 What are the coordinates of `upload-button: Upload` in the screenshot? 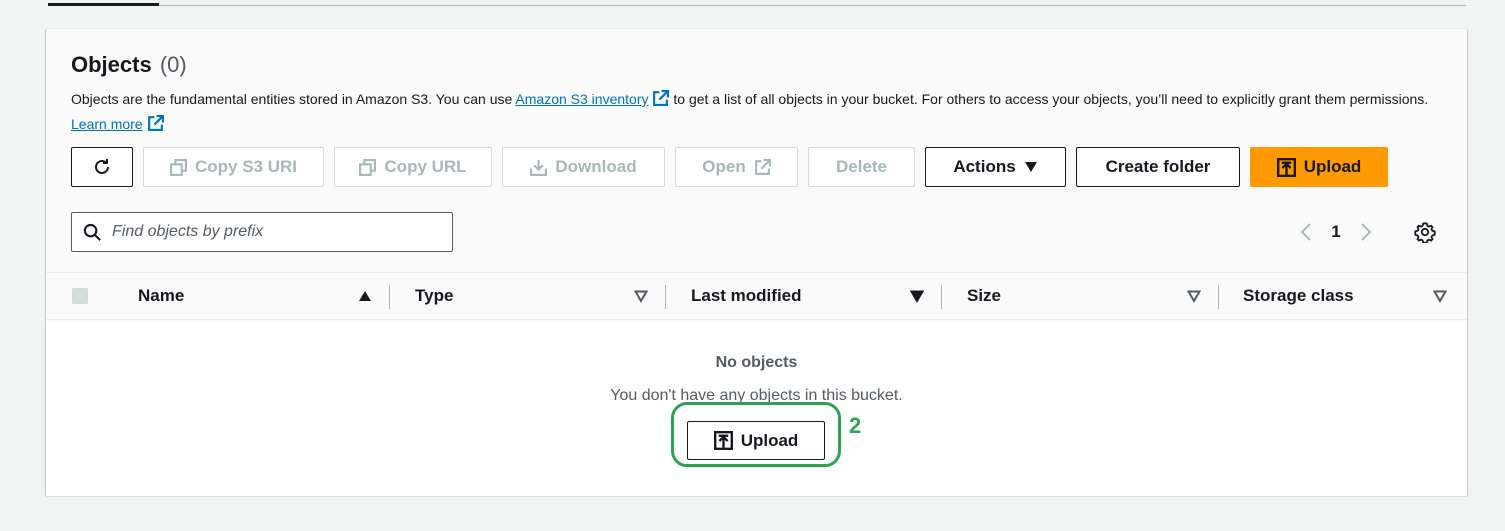 It's located at (1319, 167).